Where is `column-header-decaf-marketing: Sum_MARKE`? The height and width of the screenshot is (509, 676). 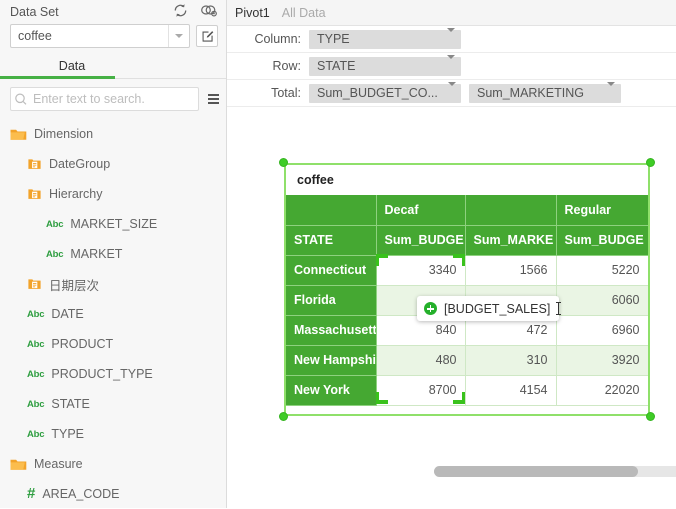
column-header-decaf-marketing: Sum_MARKE is located at coordinates (511, 240).